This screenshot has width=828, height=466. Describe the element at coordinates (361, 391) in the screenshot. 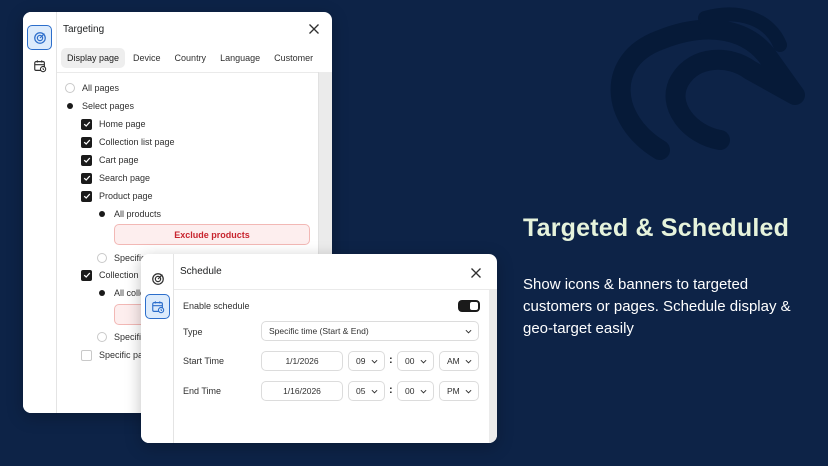

I see `end-hour-value: 05` at that location.